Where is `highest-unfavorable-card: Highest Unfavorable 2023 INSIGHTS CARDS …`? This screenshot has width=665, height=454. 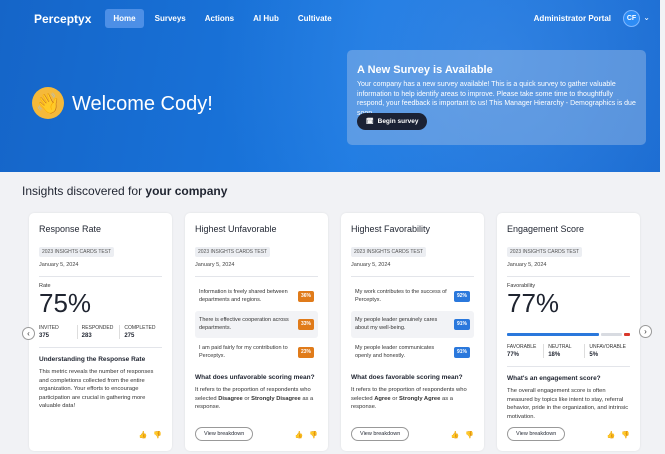
highest-unfavorable-card: Highest Unfavorable 2023 INSIGHTS CARDS … is located at coordinates (256, 332).